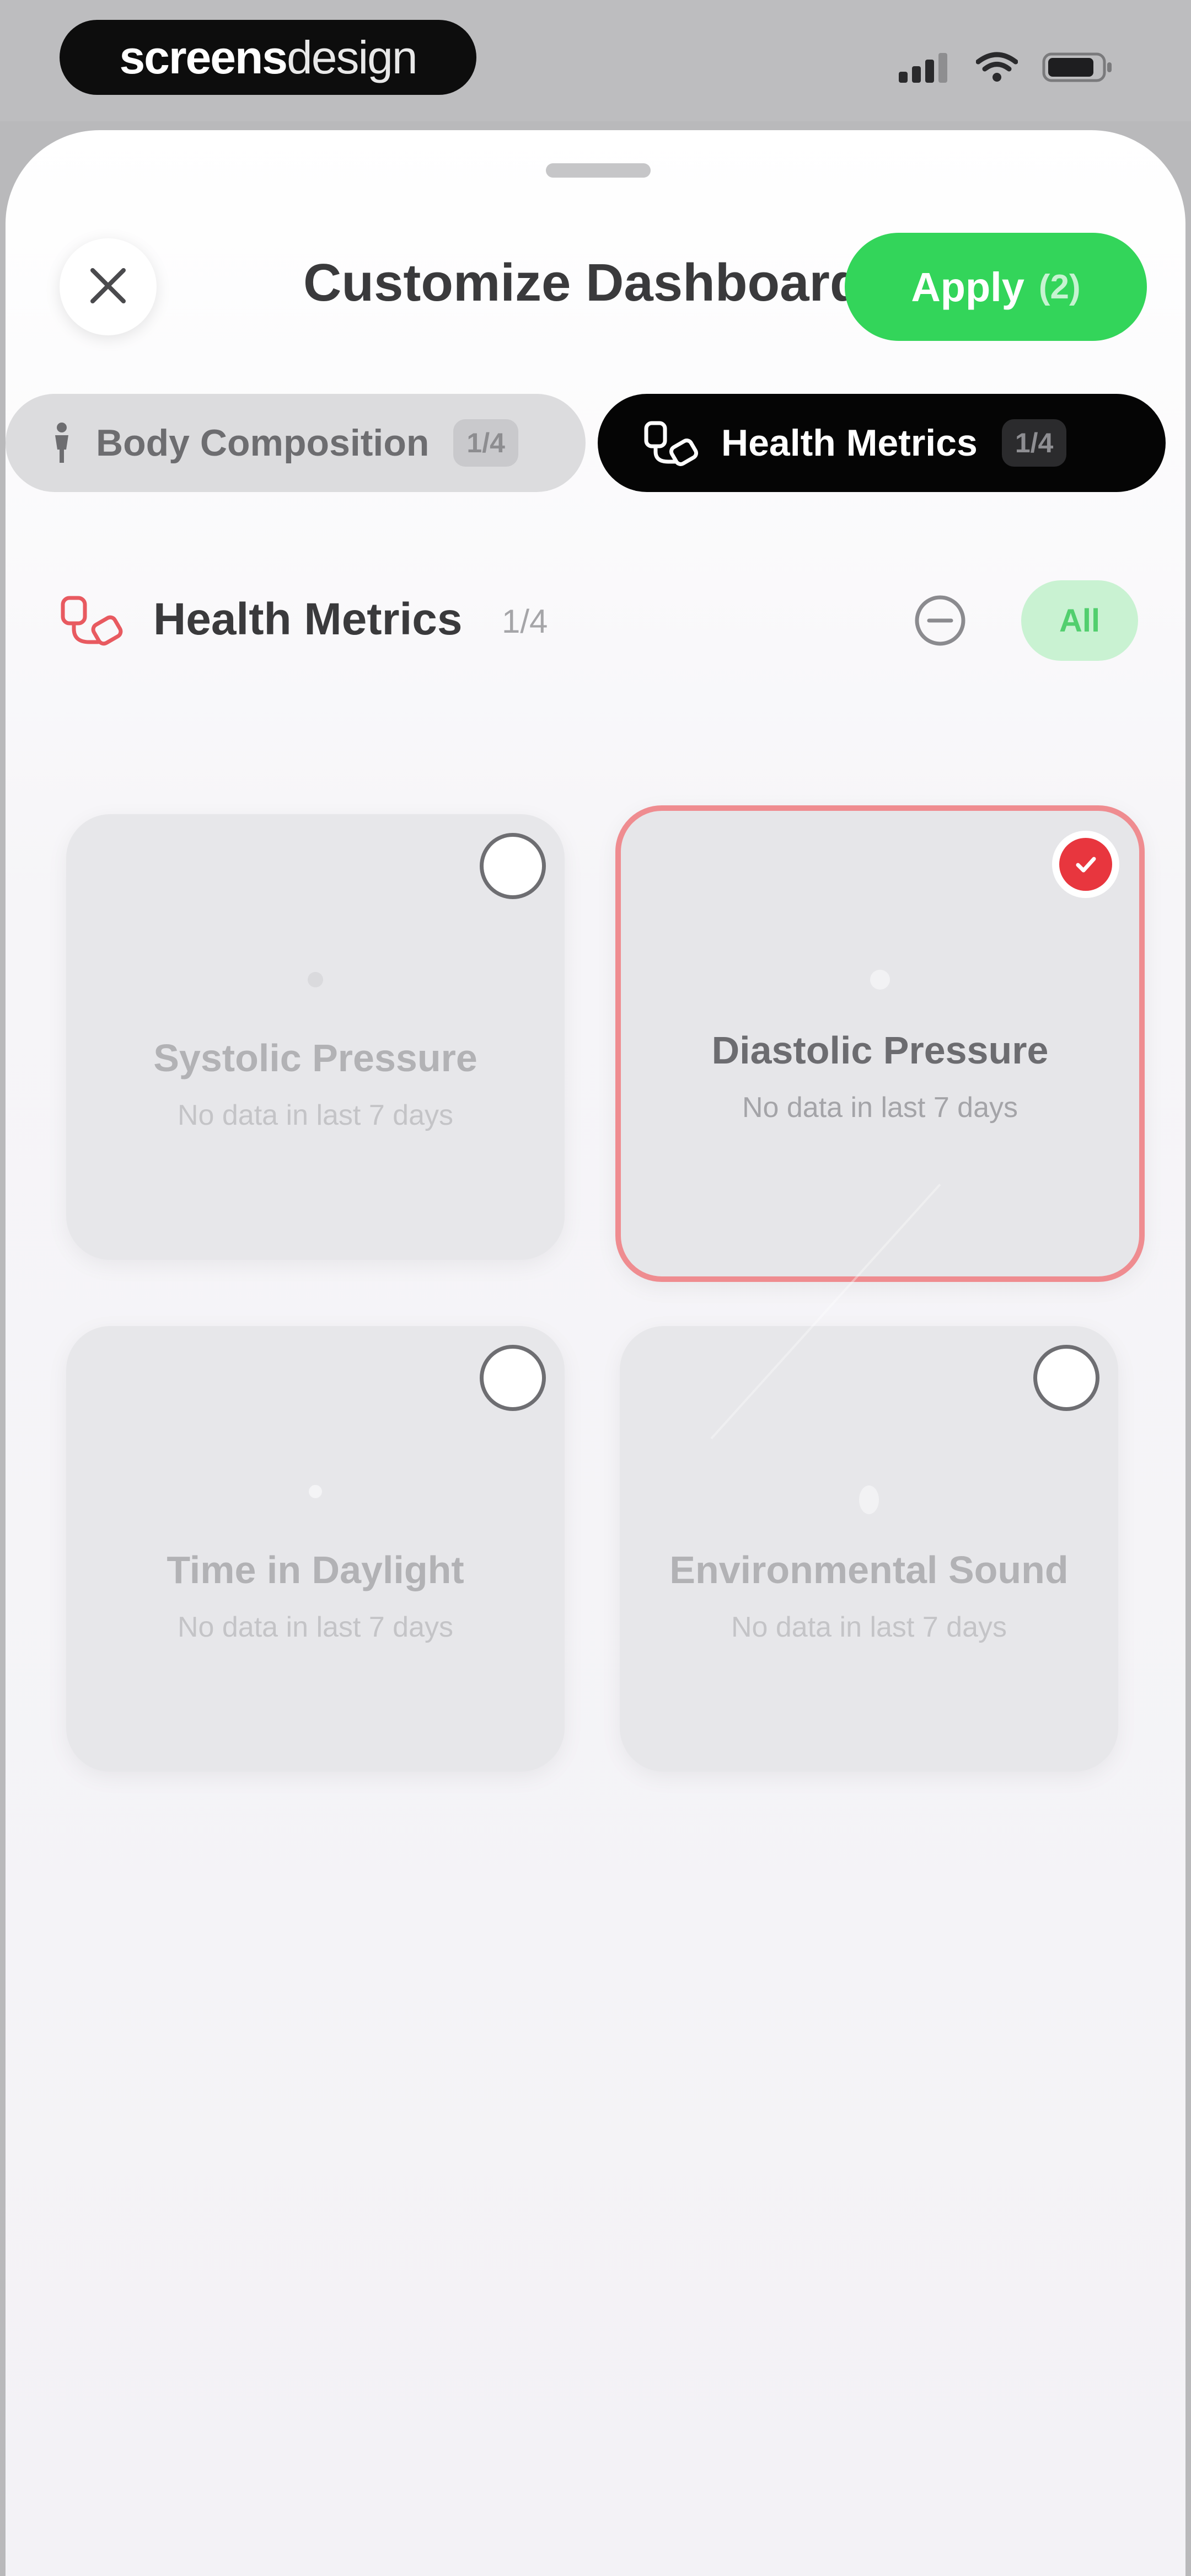  I want to click on deselect-all-button, so click(940, 621).